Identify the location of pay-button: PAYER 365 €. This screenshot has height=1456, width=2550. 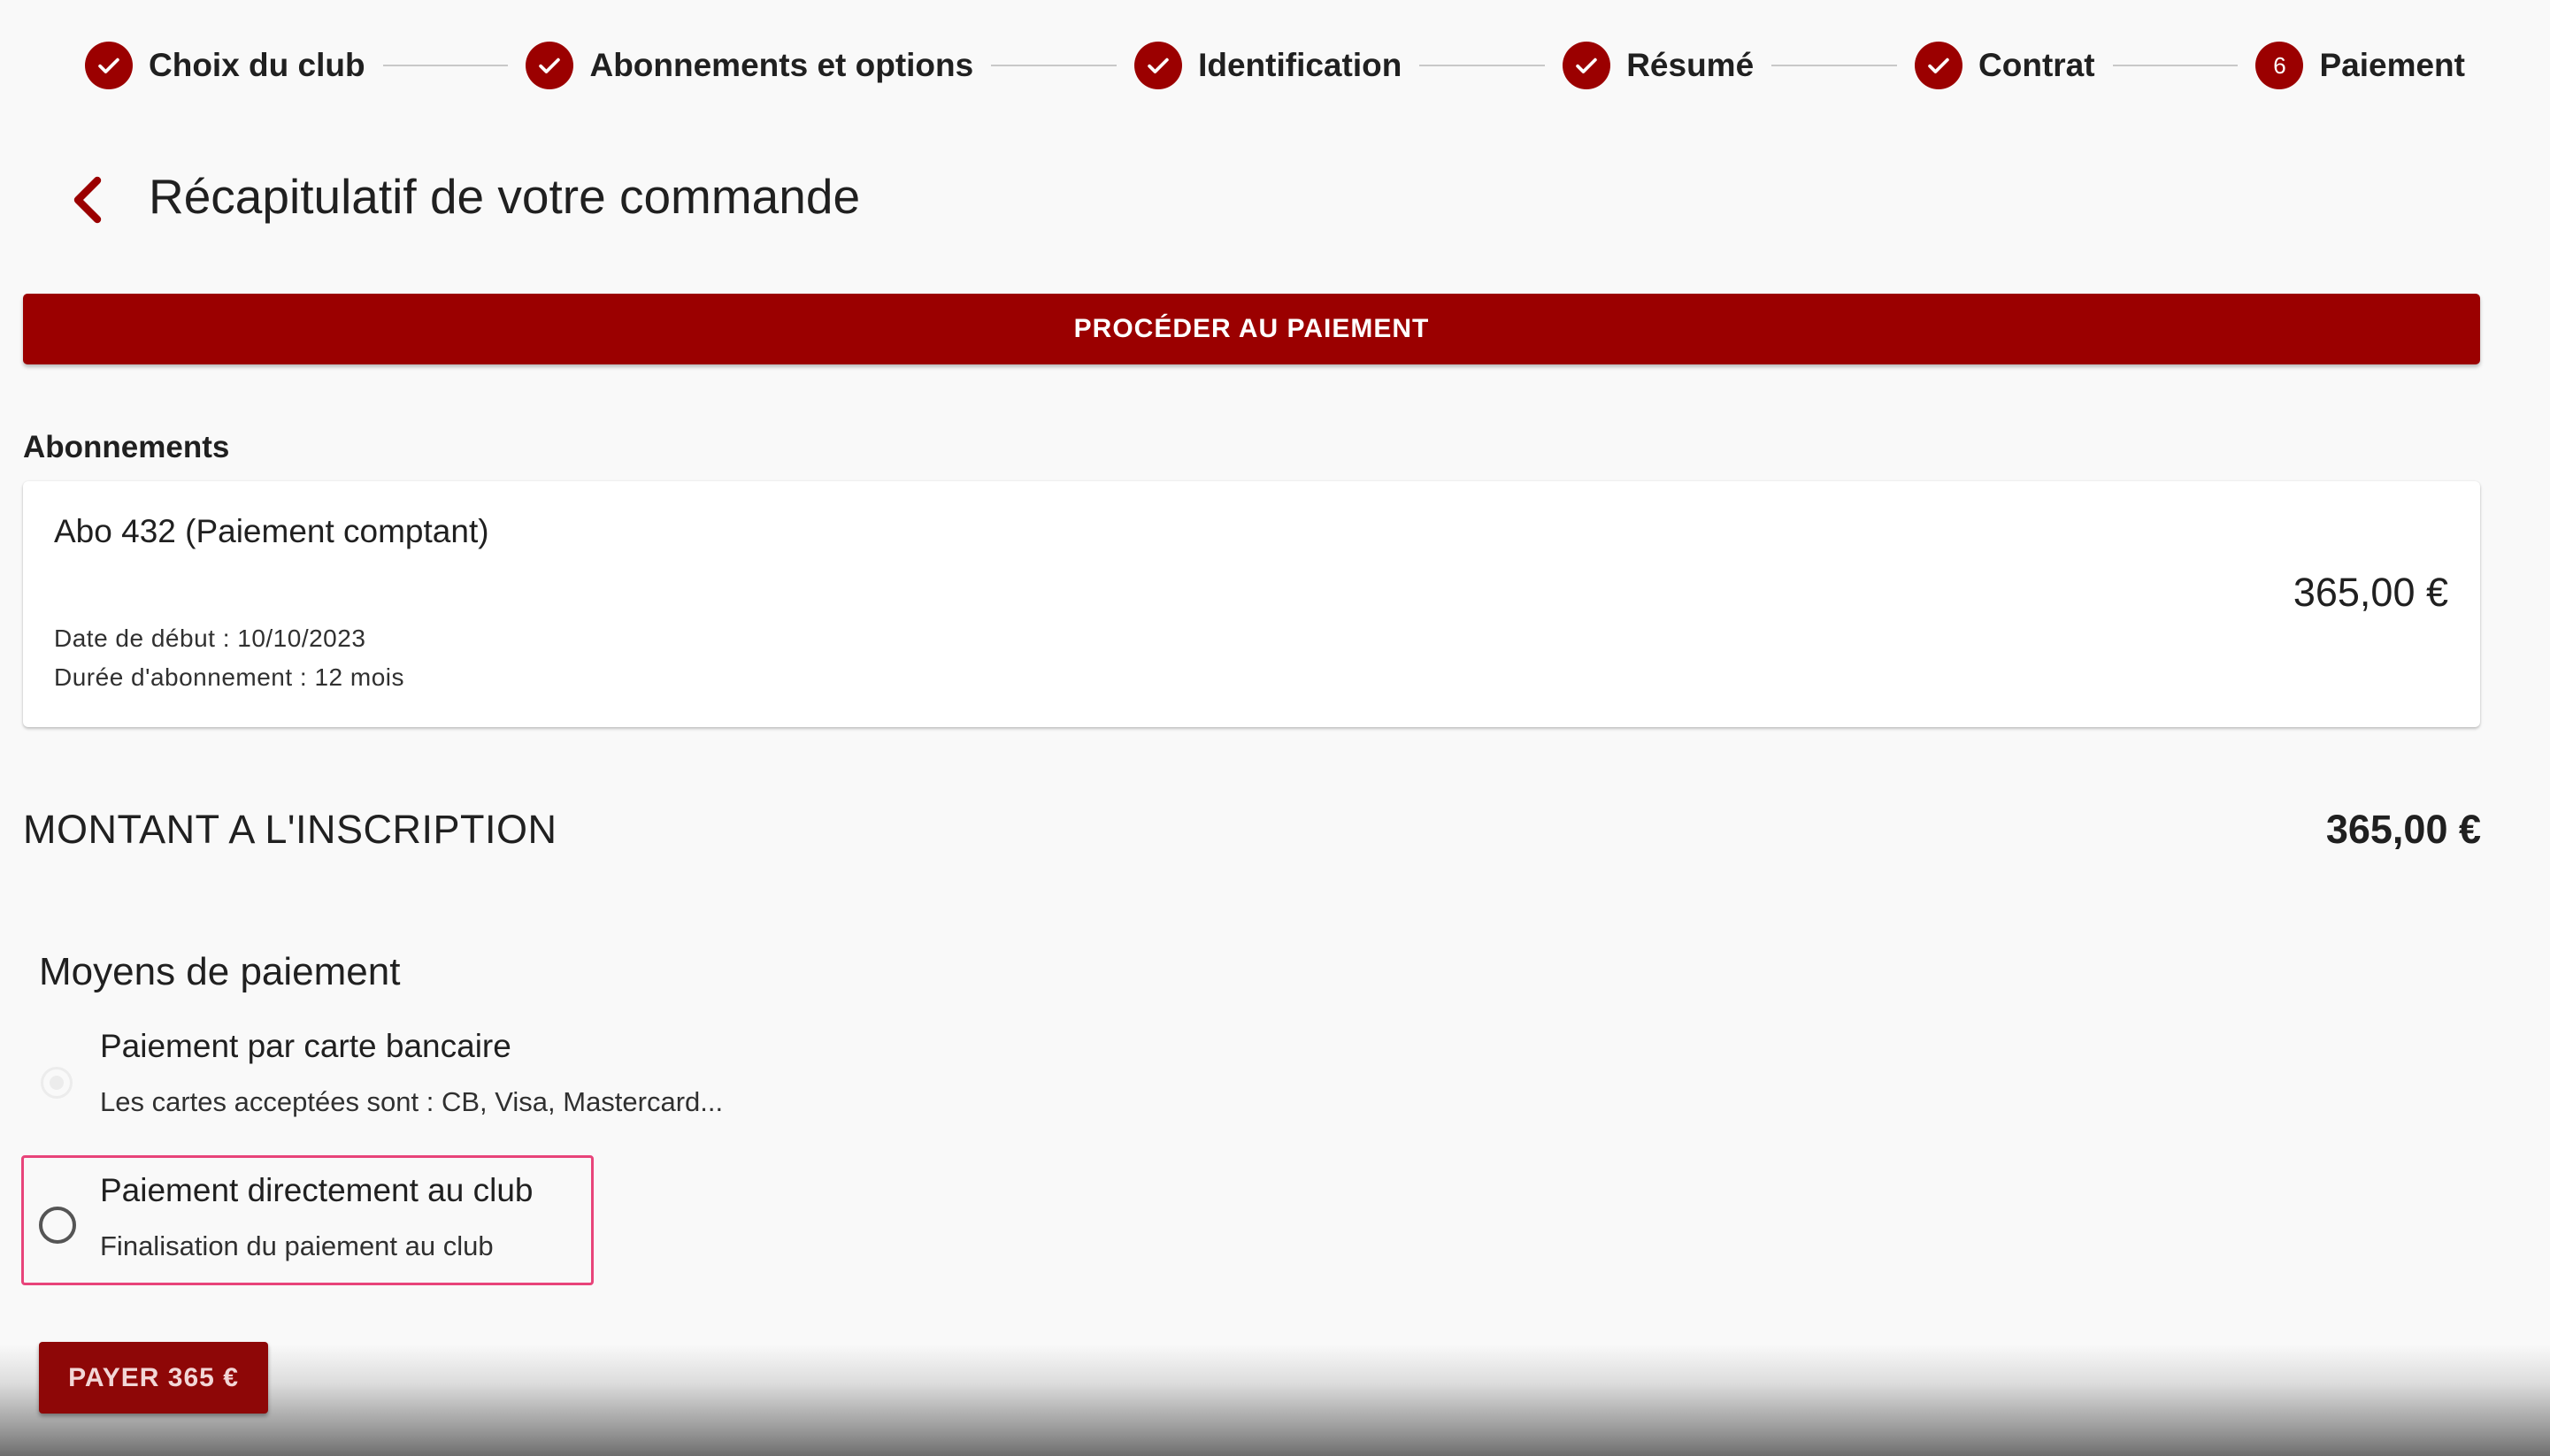
(153, 1378).